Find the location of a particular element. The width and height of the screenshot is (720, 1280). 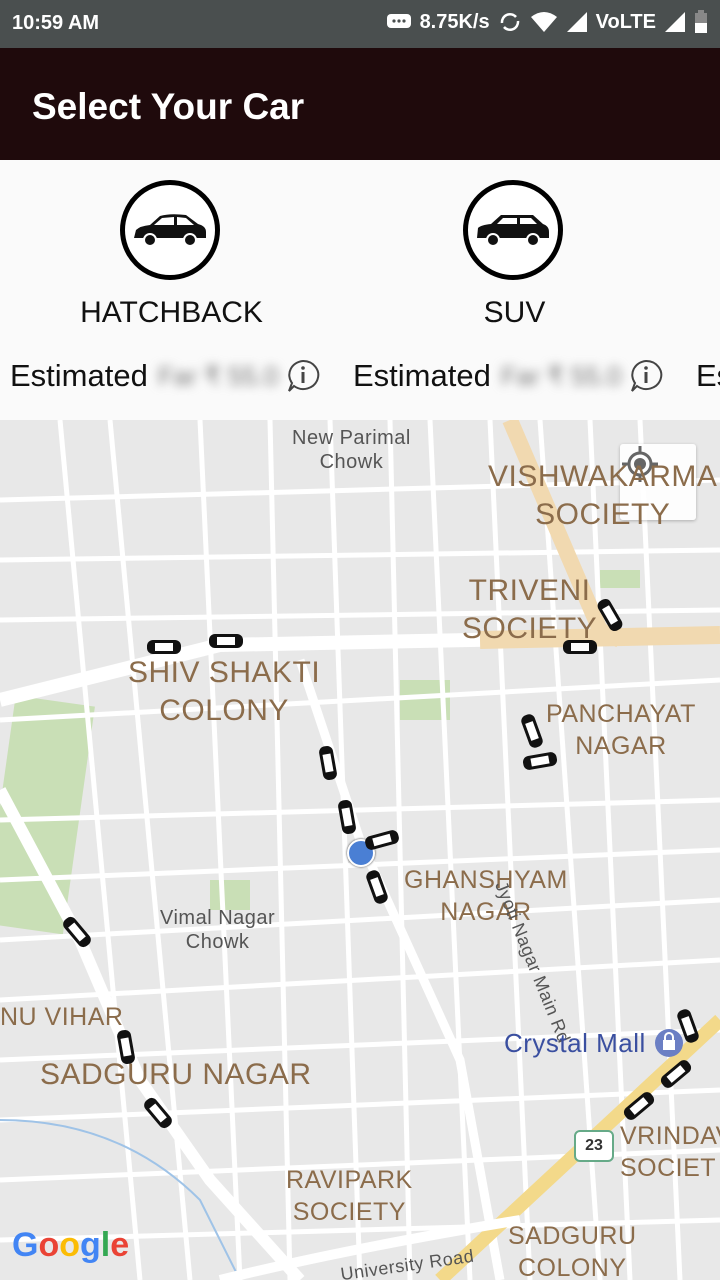

label-vishwakarma: VISHWAKARMA SOCIETY is located at coordinates (603, 495).